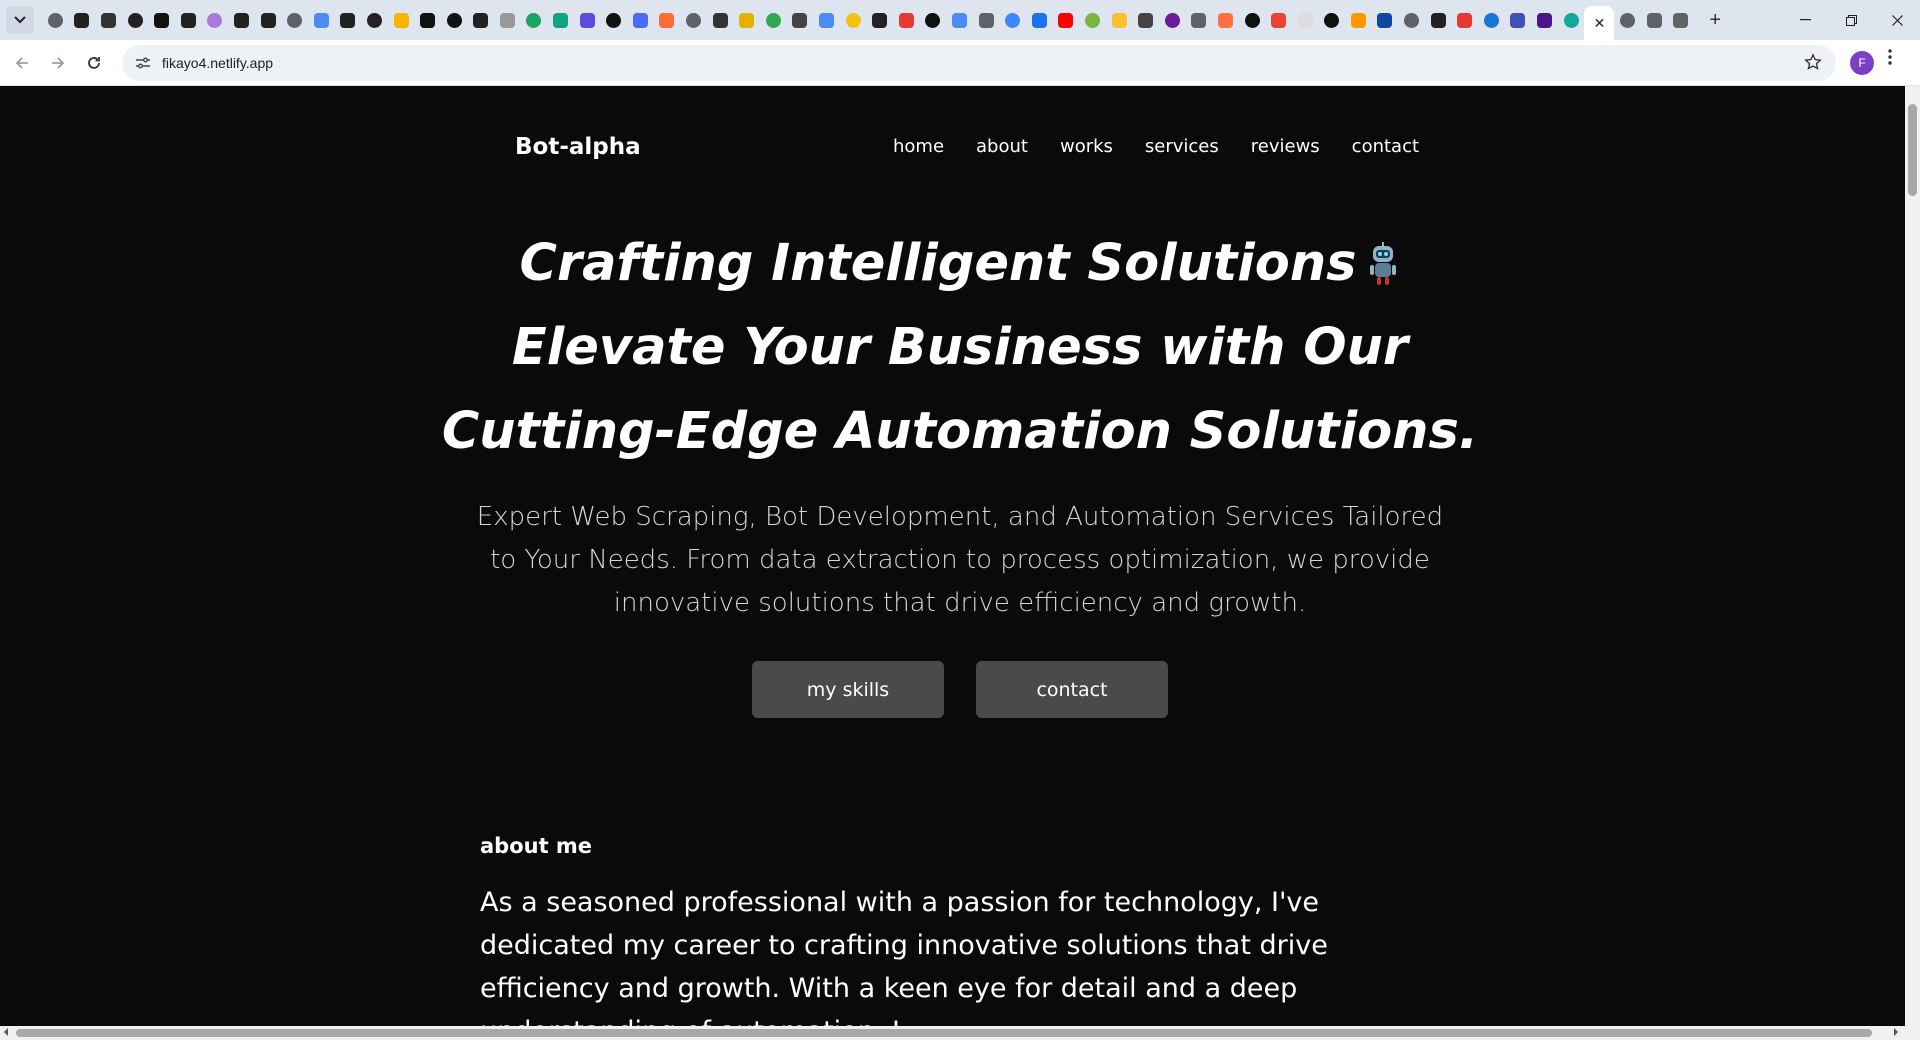 The image size is (1920, 1040). What do you see at coordinates (1002, 146) in the screenshot?
I see `nav-about: about` at bounding box center [1002, 146].